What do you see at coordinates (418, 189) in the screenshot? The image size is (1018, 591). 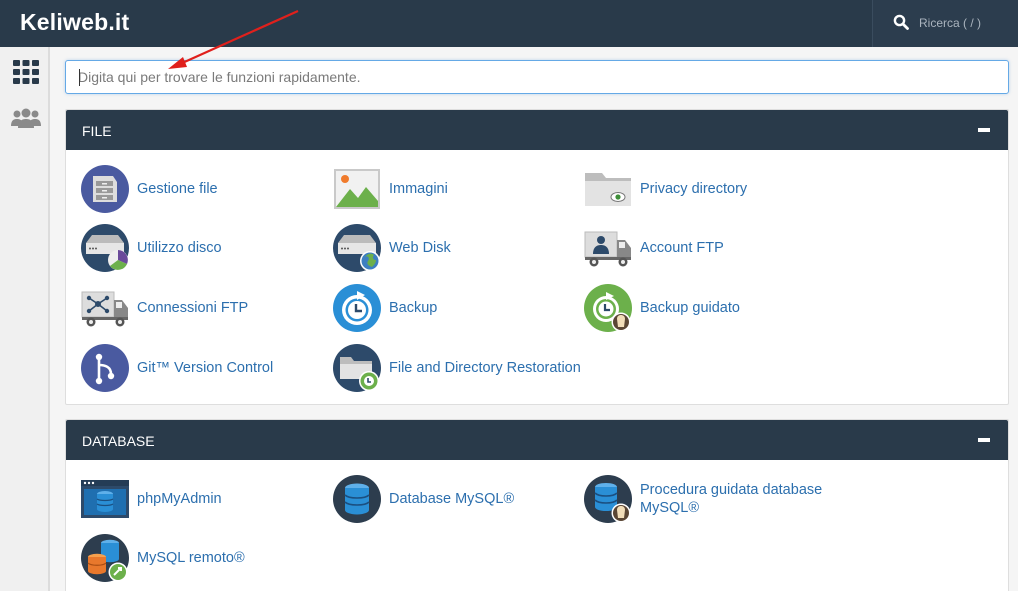 I see `tool-label: Immagini` at bounding box center [418, 189].